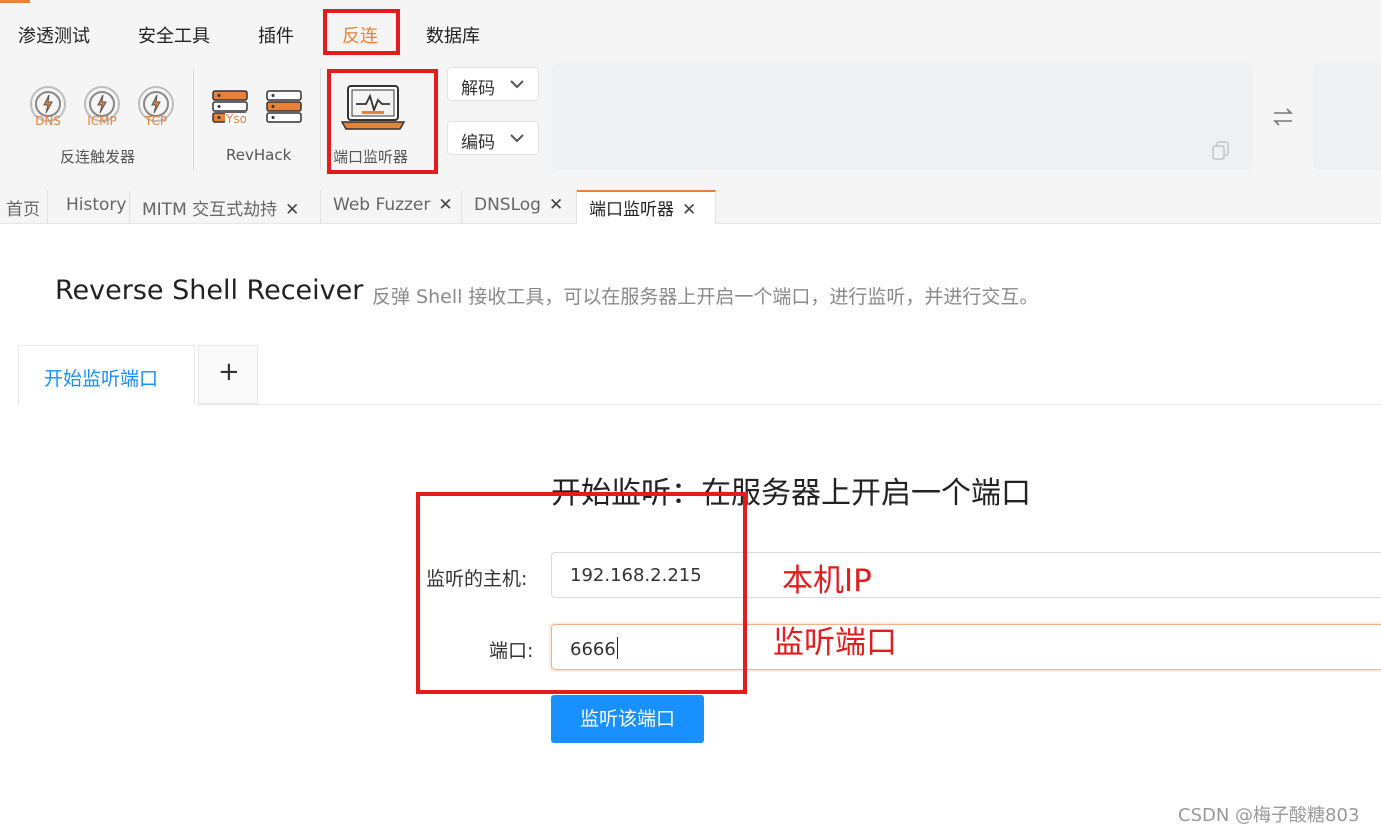 Image resolution: width=1381 pixels, height=832 pixels. What do you see at coordinates (631, 210) in the screenshot?
I see `tab-label: 端口监听器` at bounding box center [631, 210].